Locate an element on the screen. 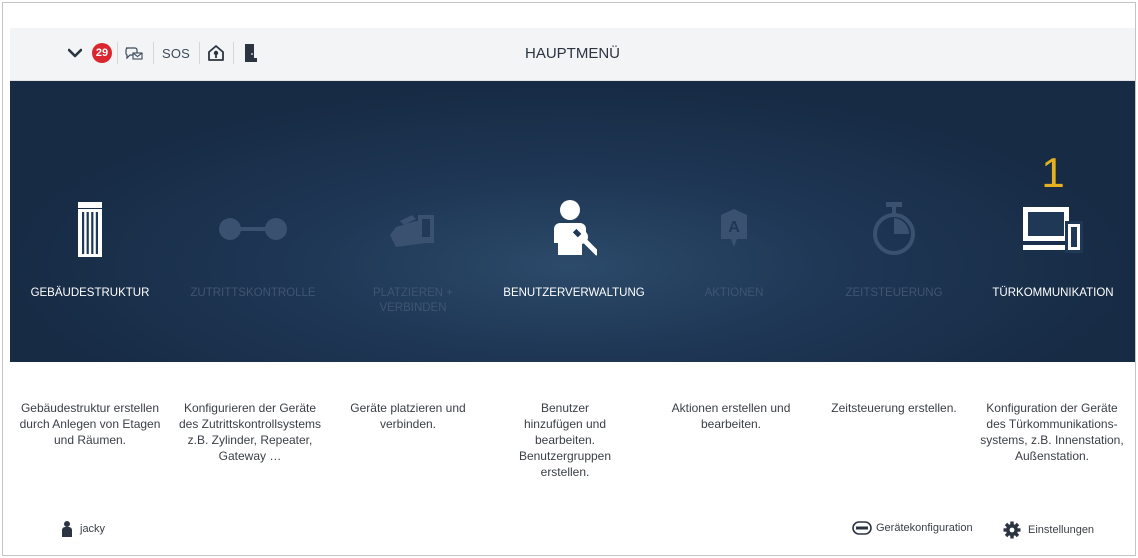  device-config-button: Gerätekonfiguration is located at coordinates (912, 528).